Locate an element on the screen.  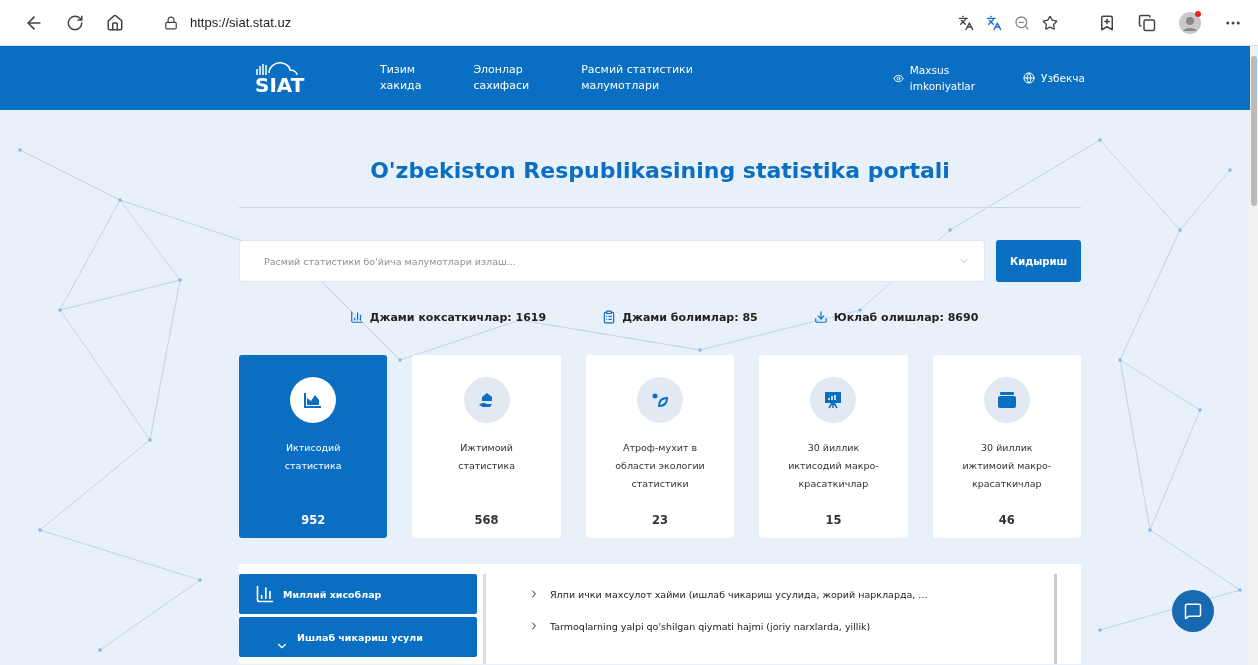
category-card: Иктисодий статистика 952 is located at coordinates (313, 446).